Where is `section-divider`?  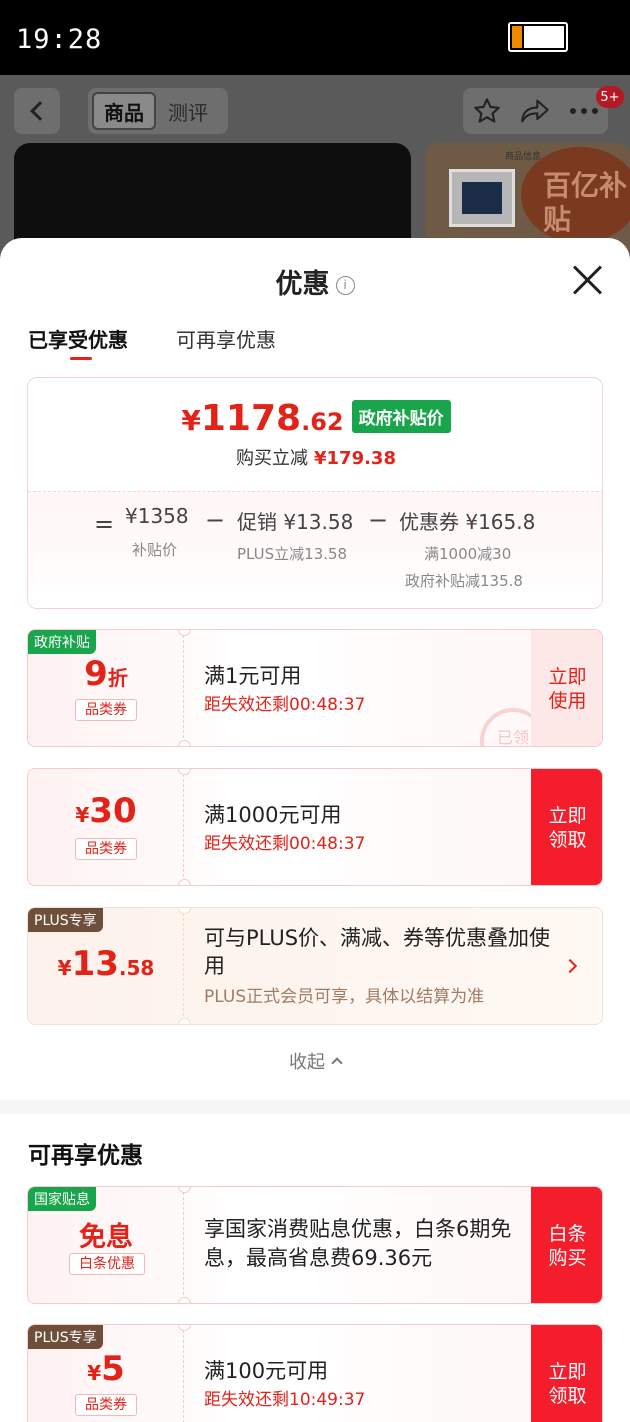
section-divider is located at coordinates (315, 1107).